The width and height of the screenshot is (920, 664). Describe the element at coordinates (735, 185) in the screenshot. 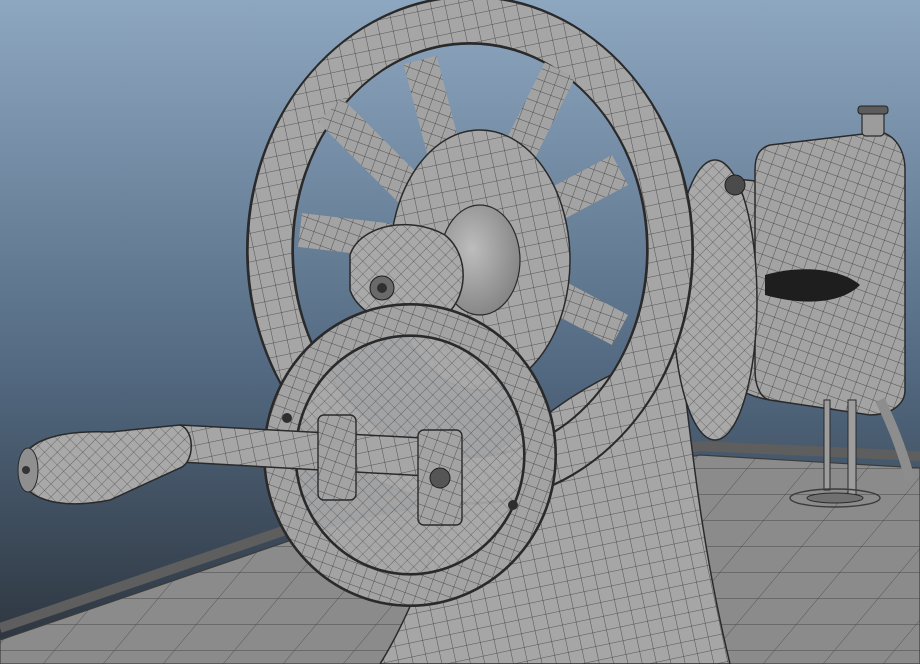

I see `disc-screw-icon` at that location.